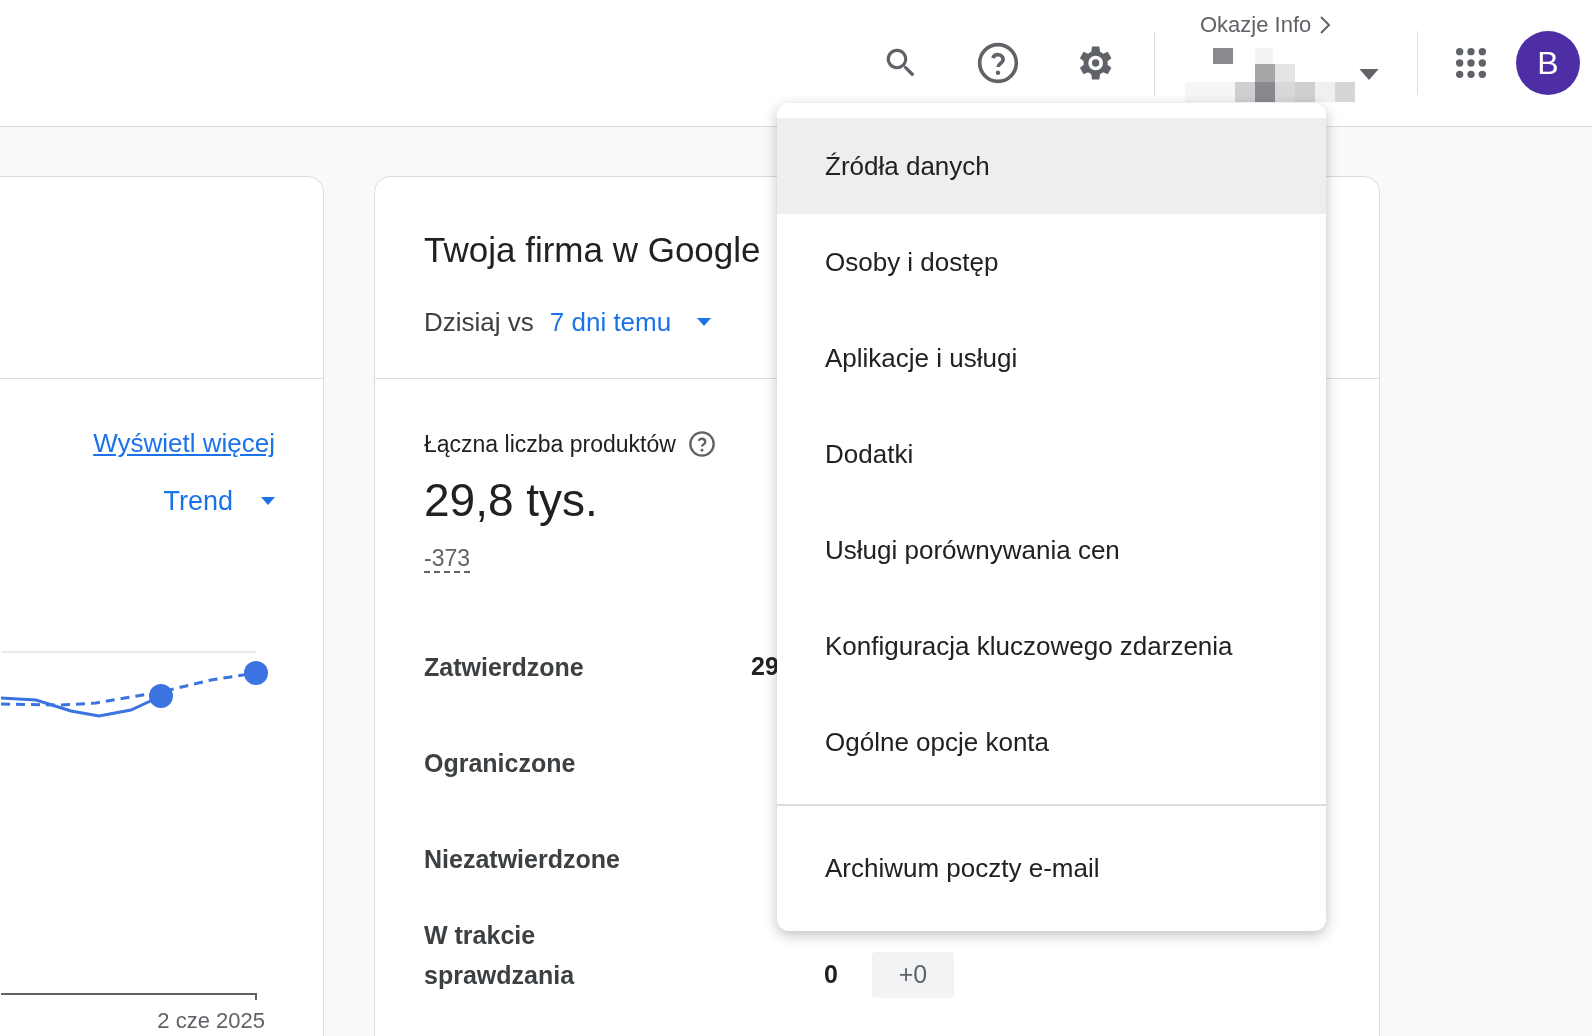 The height and width of the screenshot is (1036, 1592). I want to click on apps-grid-icon, so click(1471, 63).